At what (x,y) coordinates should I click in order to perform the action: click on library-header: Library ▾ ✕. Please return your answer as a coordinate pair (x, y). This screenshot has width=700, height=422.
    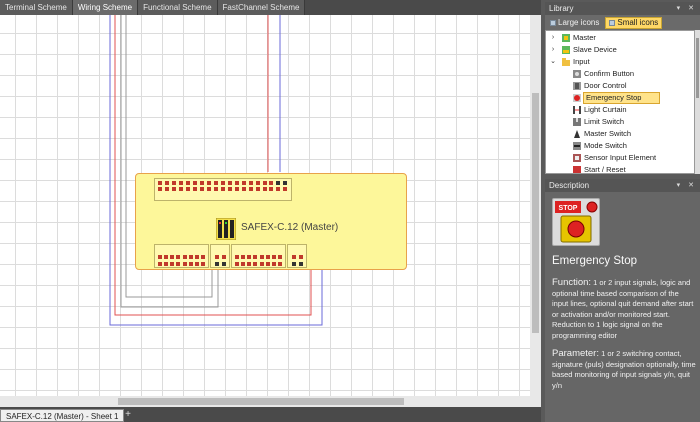
    Looking at the image, I should click on (622, 8).